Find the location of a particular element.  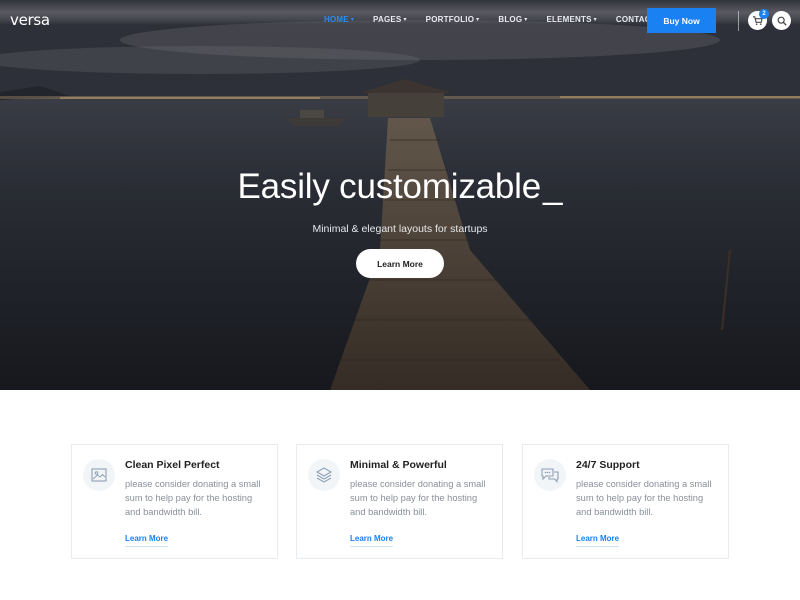

nav-item-home: HOME ▾ is located at coordinates (339, 19).